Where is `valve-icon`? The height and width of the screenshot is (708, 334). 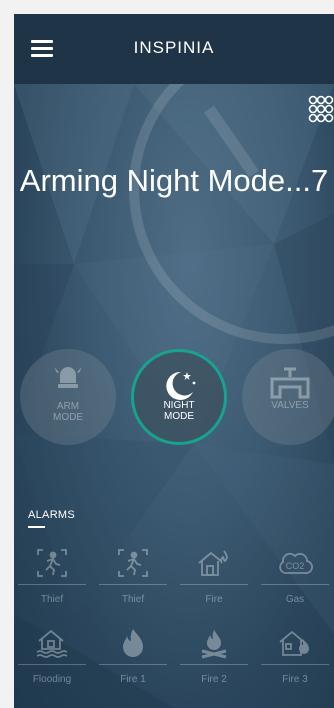 valve-icon is located at coordinates (290, 383).